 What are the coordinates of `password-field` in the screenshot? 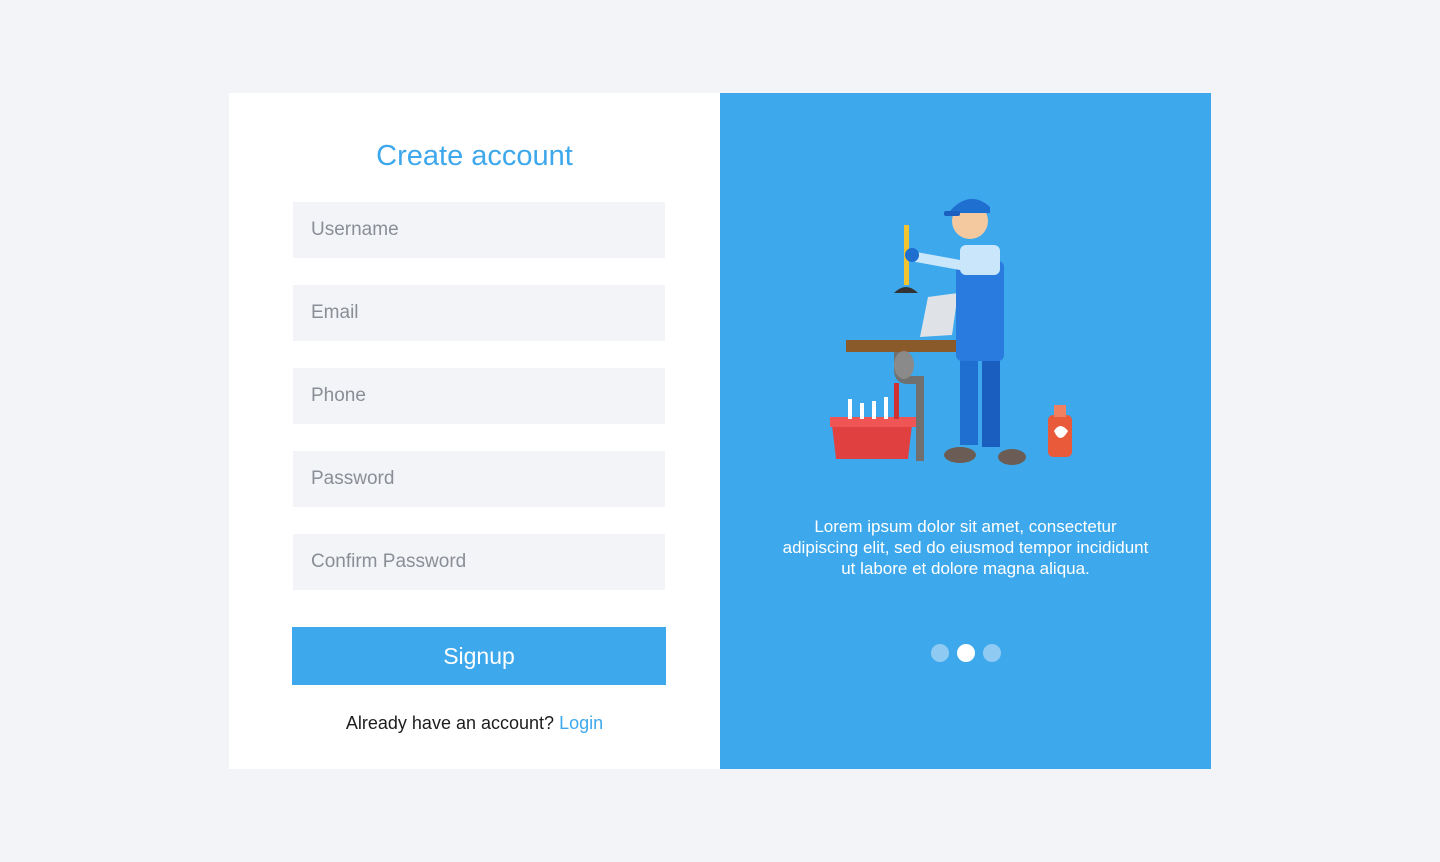 It's located at (479, 479).